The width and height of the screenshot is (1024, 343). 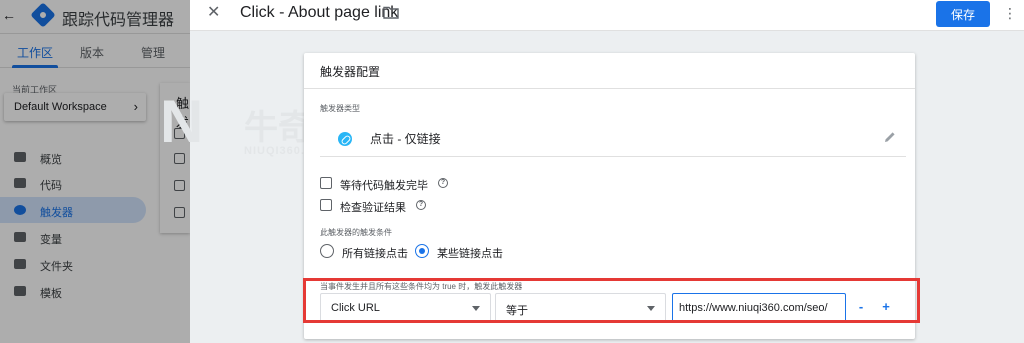 What do you see at coordinates (373, 208) in the screenshot?
I see `checkbox-label: 检查验证结果` at bounding box center [373, 208].